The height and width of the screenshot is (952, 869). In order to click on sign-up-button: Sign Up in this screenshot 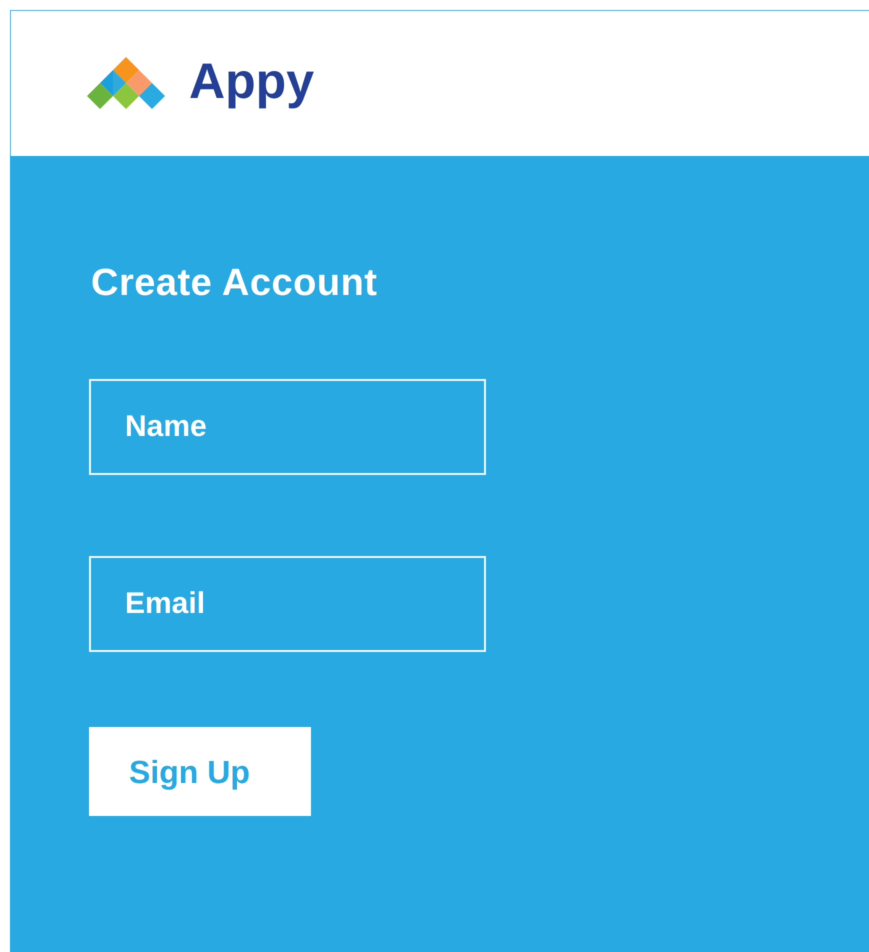, I will do `click(200, 771)`.